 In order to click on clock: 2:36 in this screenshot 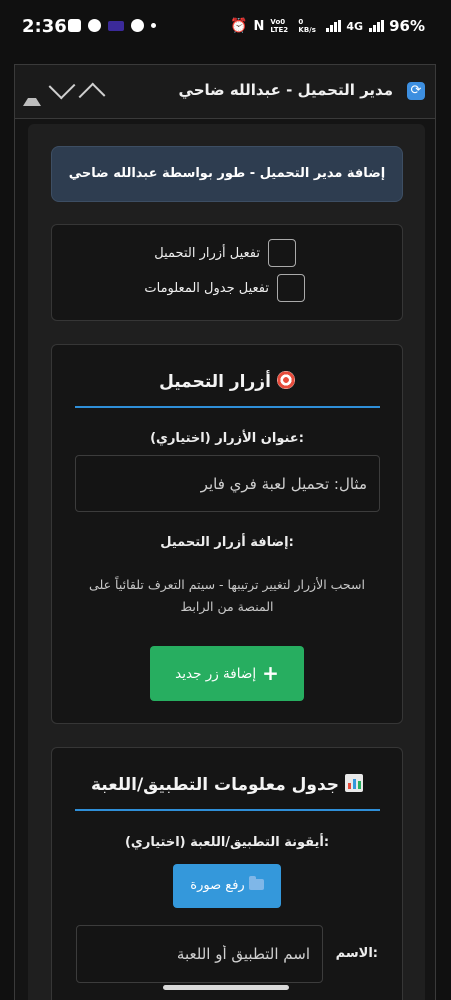, I will do `click(44, 26)`.